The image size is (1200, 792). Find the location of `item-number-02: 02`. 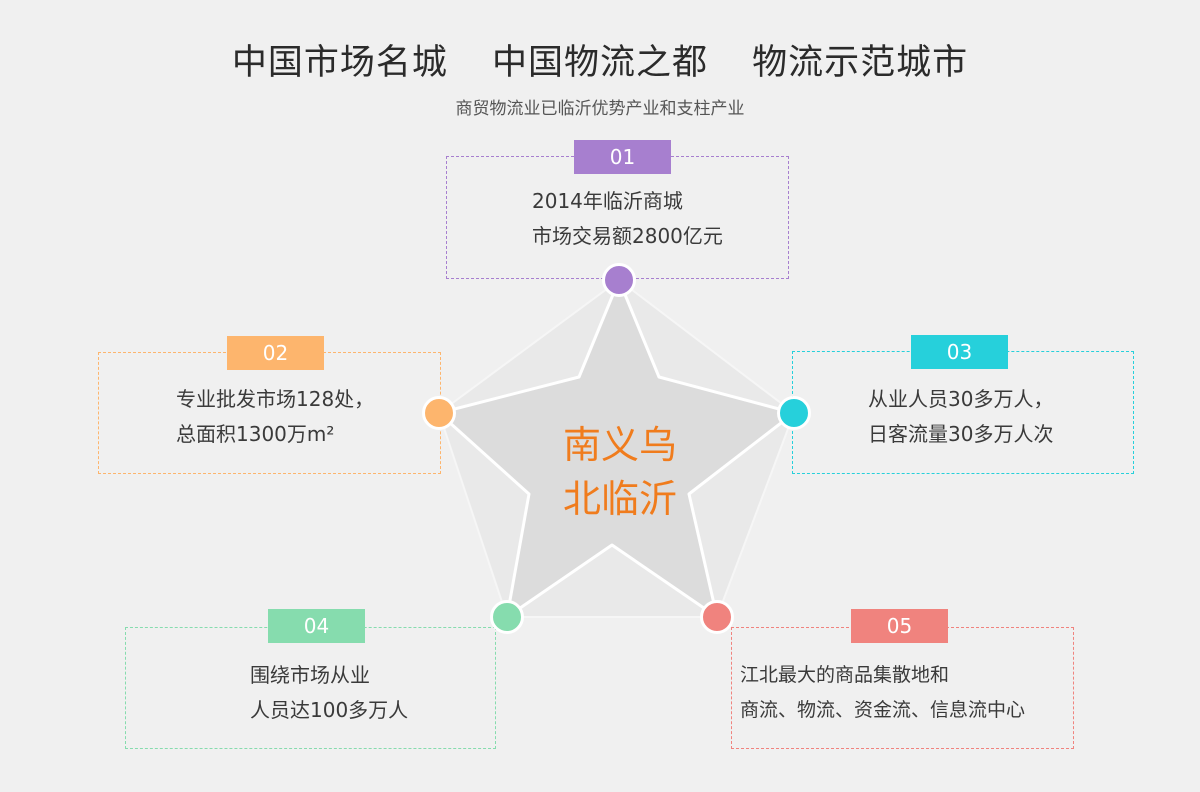

item-number-02: 02 is located at coordinates (275, 353).